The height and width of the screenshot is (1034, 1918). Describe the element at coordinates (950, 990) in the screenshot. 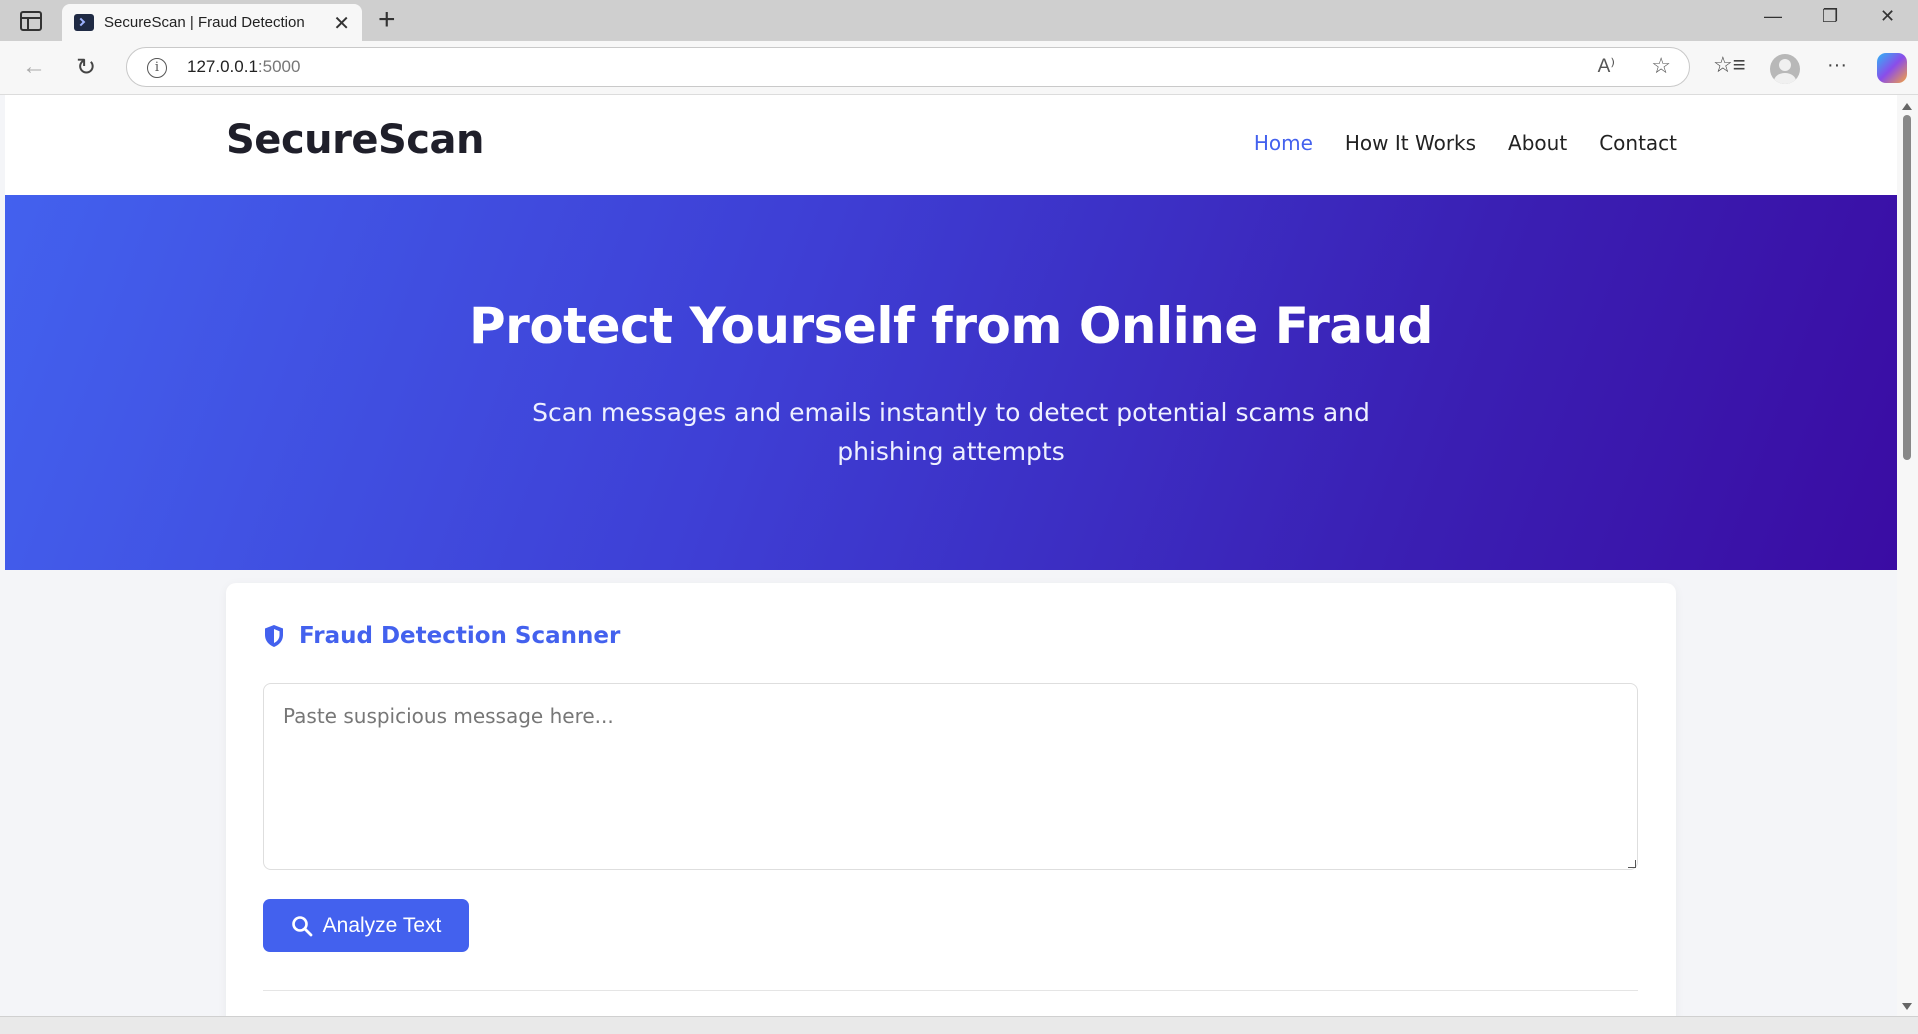

I see `section-divider` at that location.